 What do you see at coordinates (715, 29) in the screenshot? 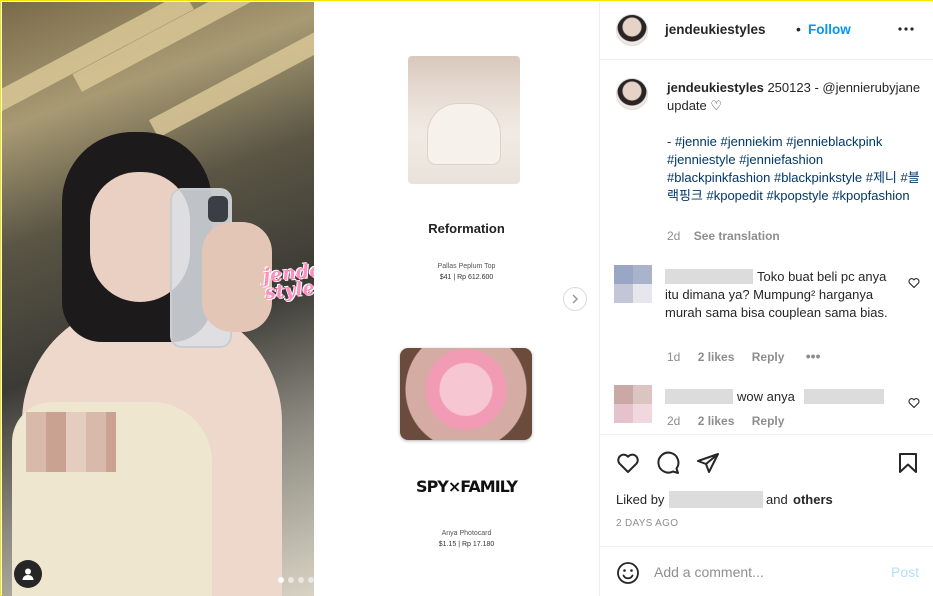
I see `header-username: jendeukiestyles` at bounding box center [715, 29].